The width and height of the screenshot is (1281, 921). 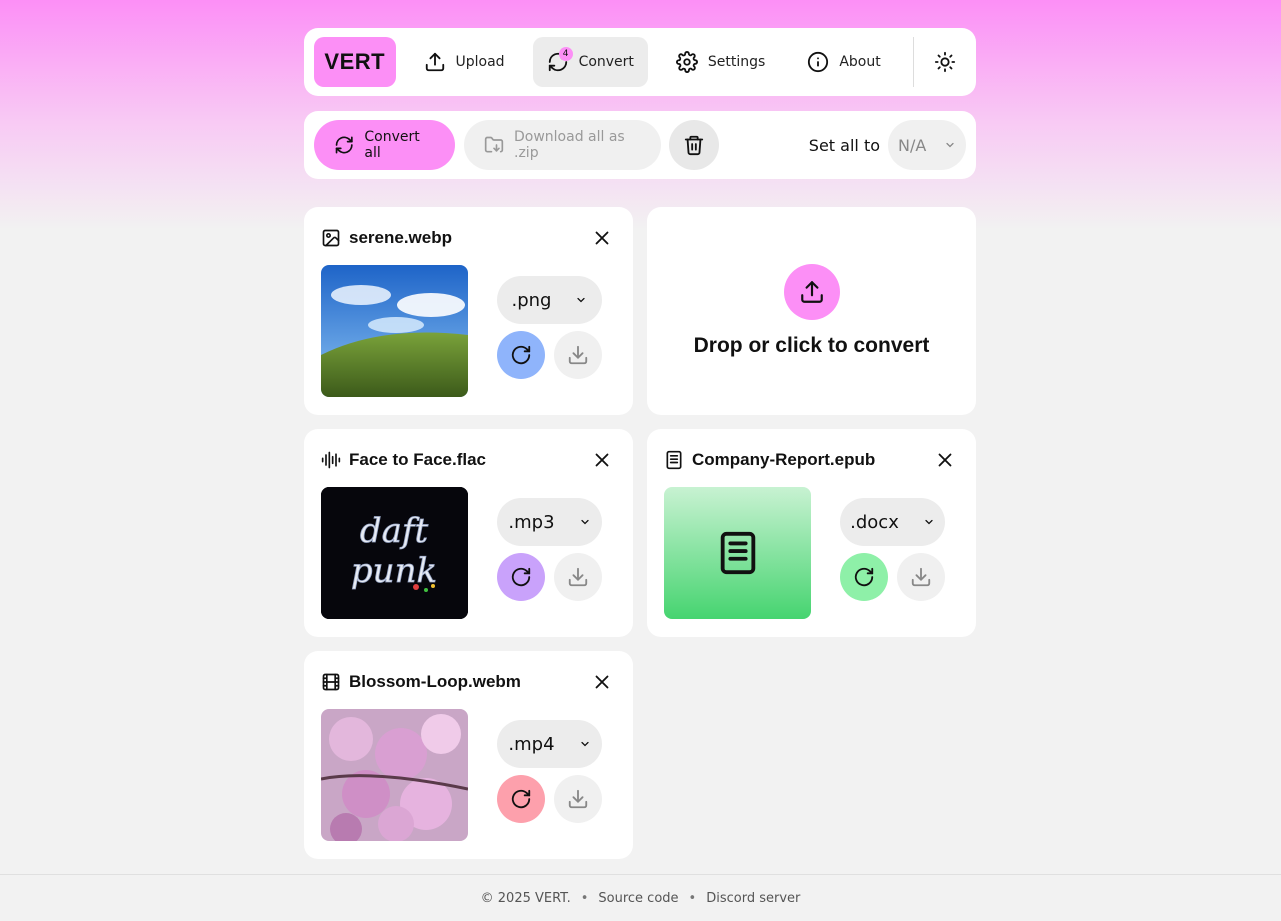 I want to click on info-icon, so click(x=818, y=62).